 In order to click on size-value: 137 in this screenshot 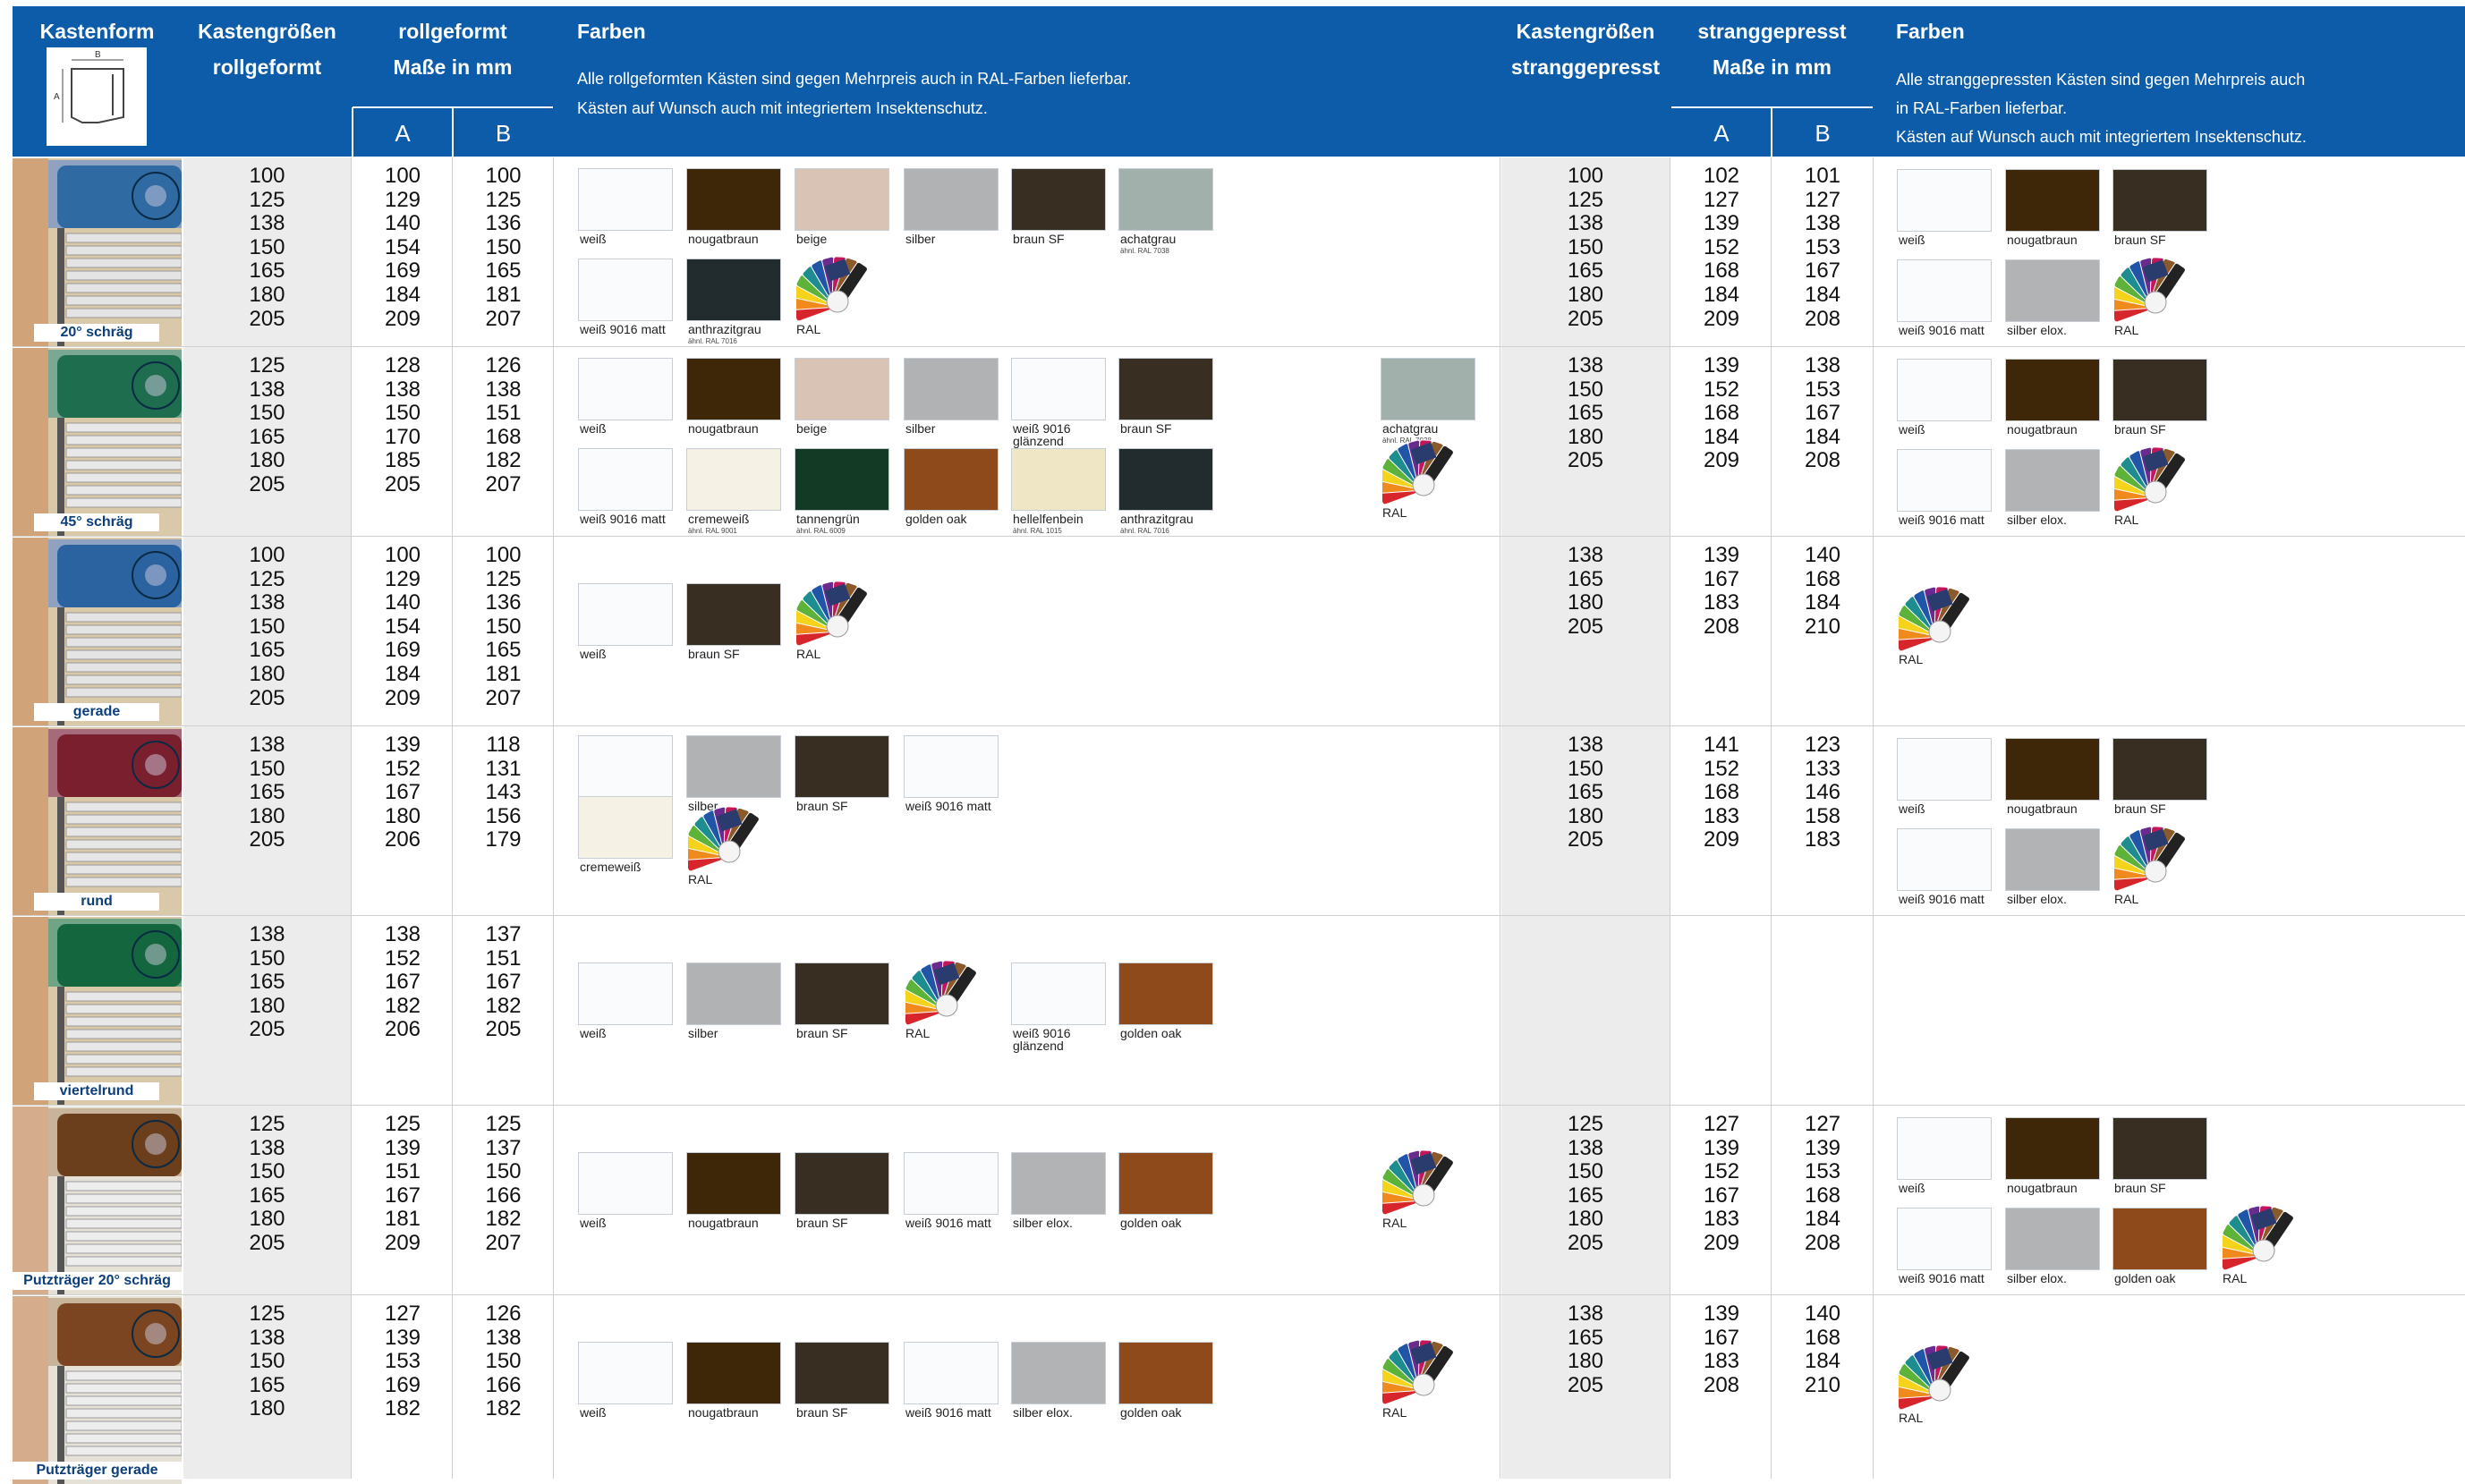, I will do `click(503, 934)`.